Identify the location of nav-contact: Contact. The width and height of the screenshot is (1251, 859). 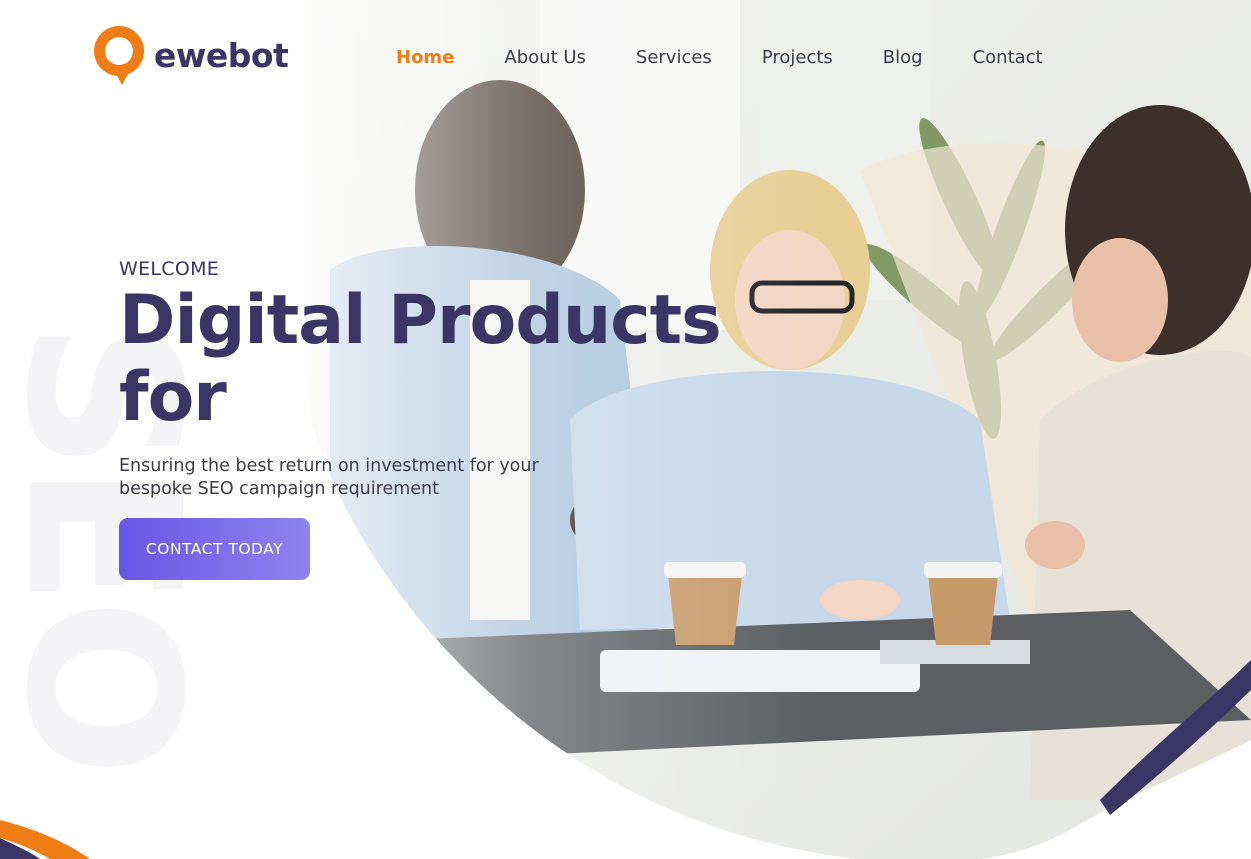
(1008, 57).